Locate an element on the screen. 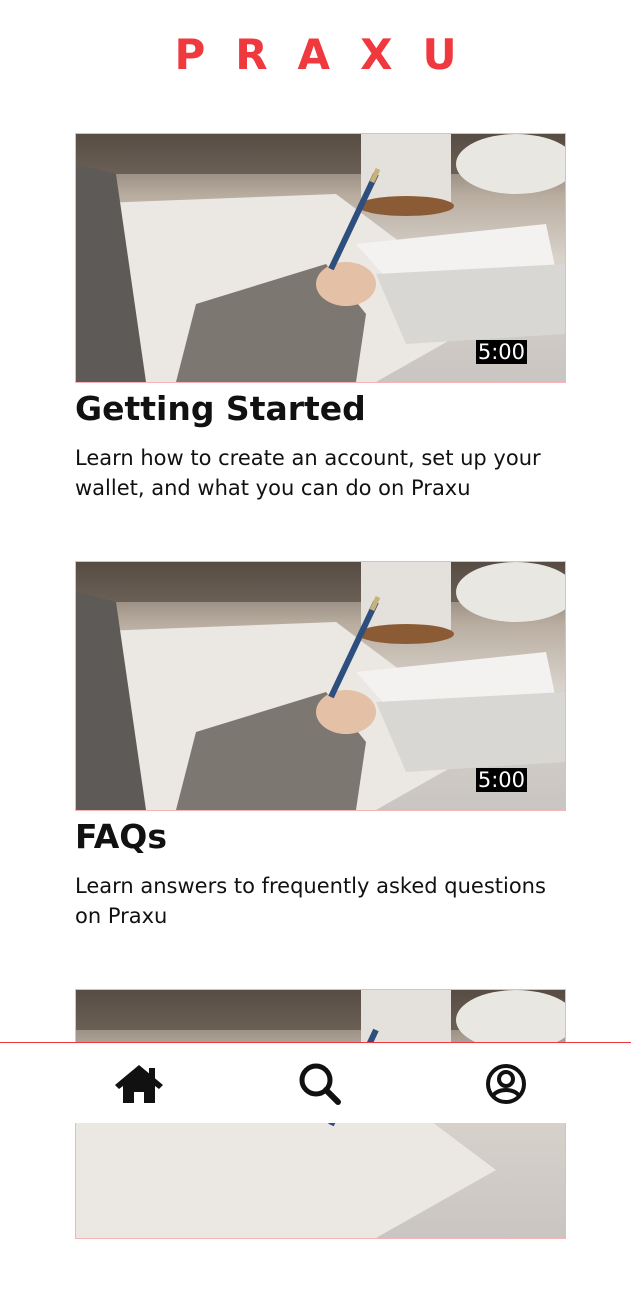 This screenshot has height=1297, width=631. nav-home-button is located at coordinates (139, 1084).